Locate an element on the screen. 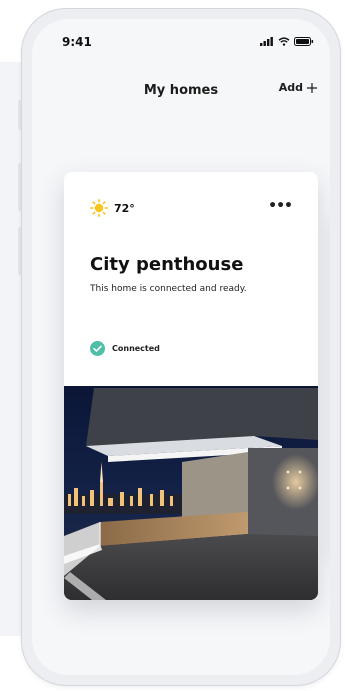 This screenshot has height=691, width=345. system-icons is located at coordinates (287, 41).